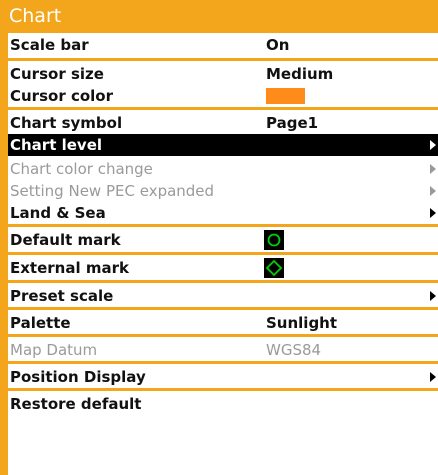 The width and height of the screenshot is (438, 475). What do you see at coordinates (223, 213) in the screenshot?
I see `menu-item-land-sea: Land & Sea` at bounding box center [223, 213].